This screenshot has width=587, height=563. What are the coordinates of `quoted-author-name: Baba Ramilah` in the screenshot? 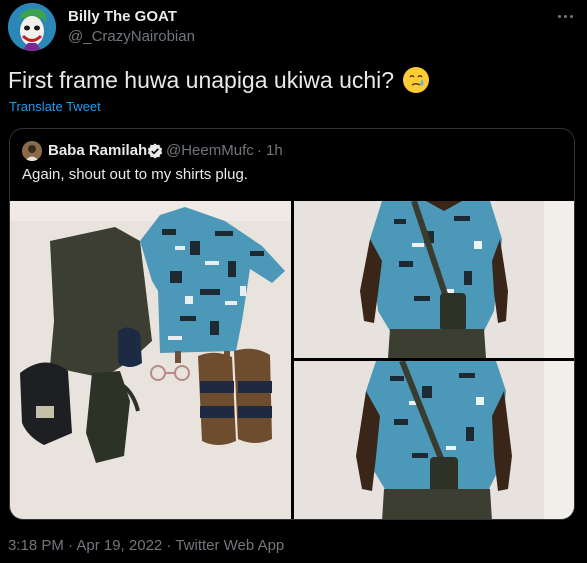 It's located at (98, 150).